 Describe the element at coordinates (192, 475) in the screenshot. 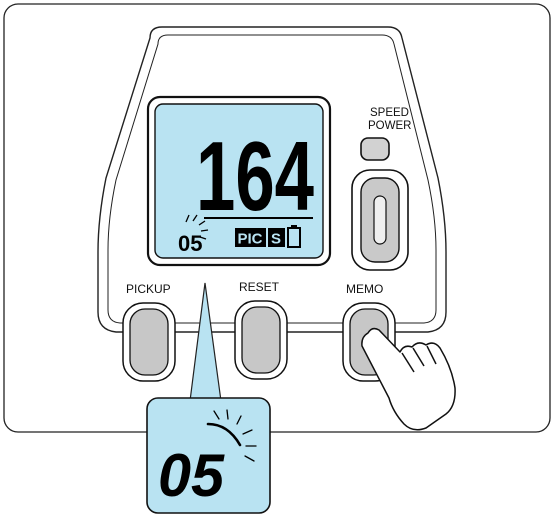

I see `zoom-memory-number: 05` at that location.